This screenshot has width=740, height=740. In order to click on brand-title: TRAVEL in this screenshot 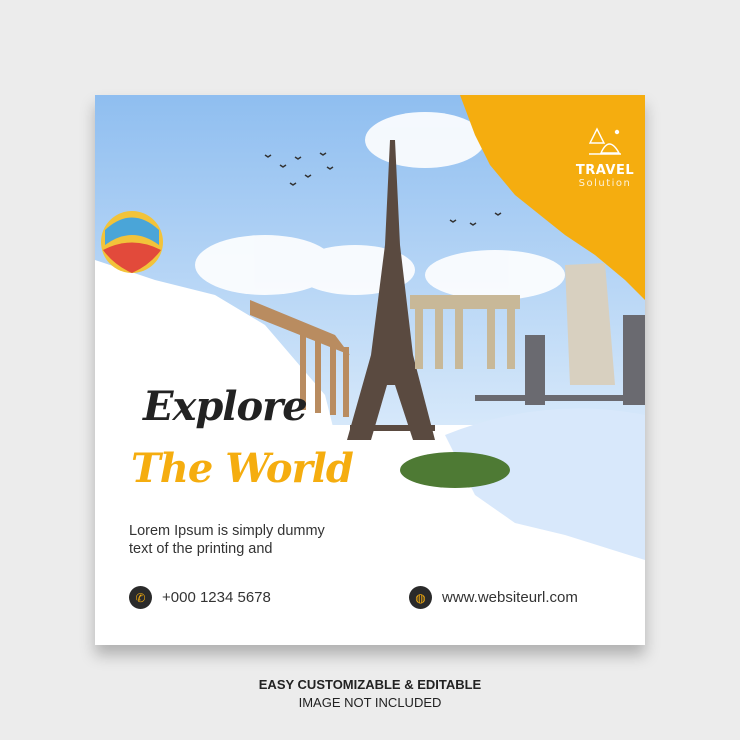, I will do `click(605, 170)`.